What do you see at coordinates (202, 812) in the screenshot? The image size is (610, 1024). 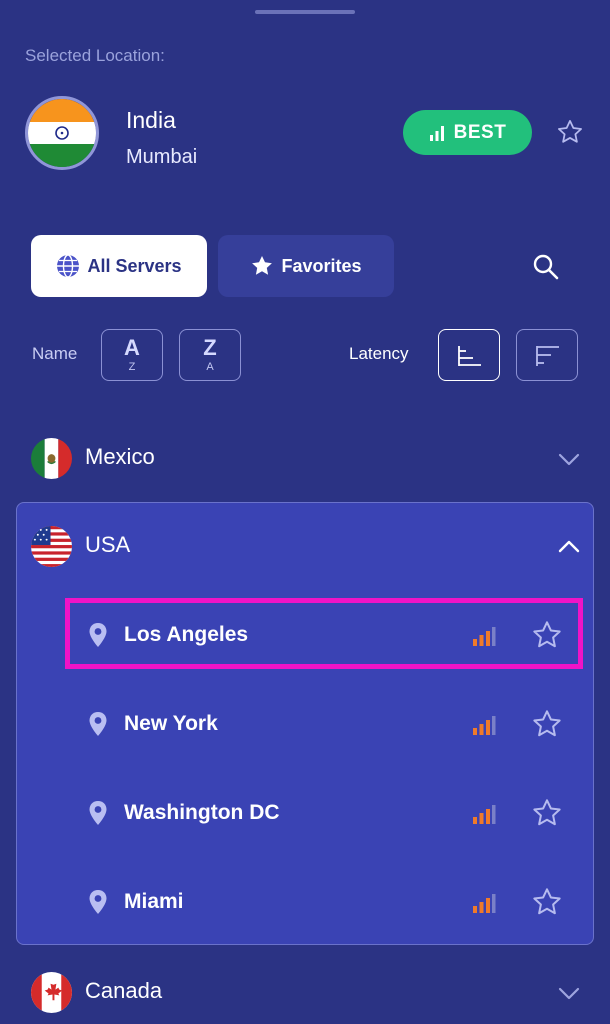 I see `city-name: Washington DC` at bounding box center [202, 812].